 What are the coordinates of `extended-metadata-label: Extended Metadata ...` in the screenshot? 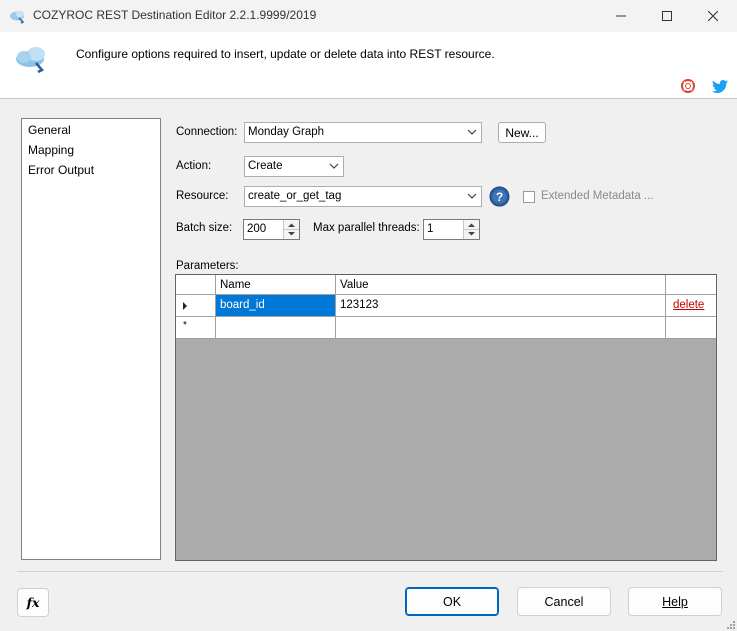 It's located at (597, 196).